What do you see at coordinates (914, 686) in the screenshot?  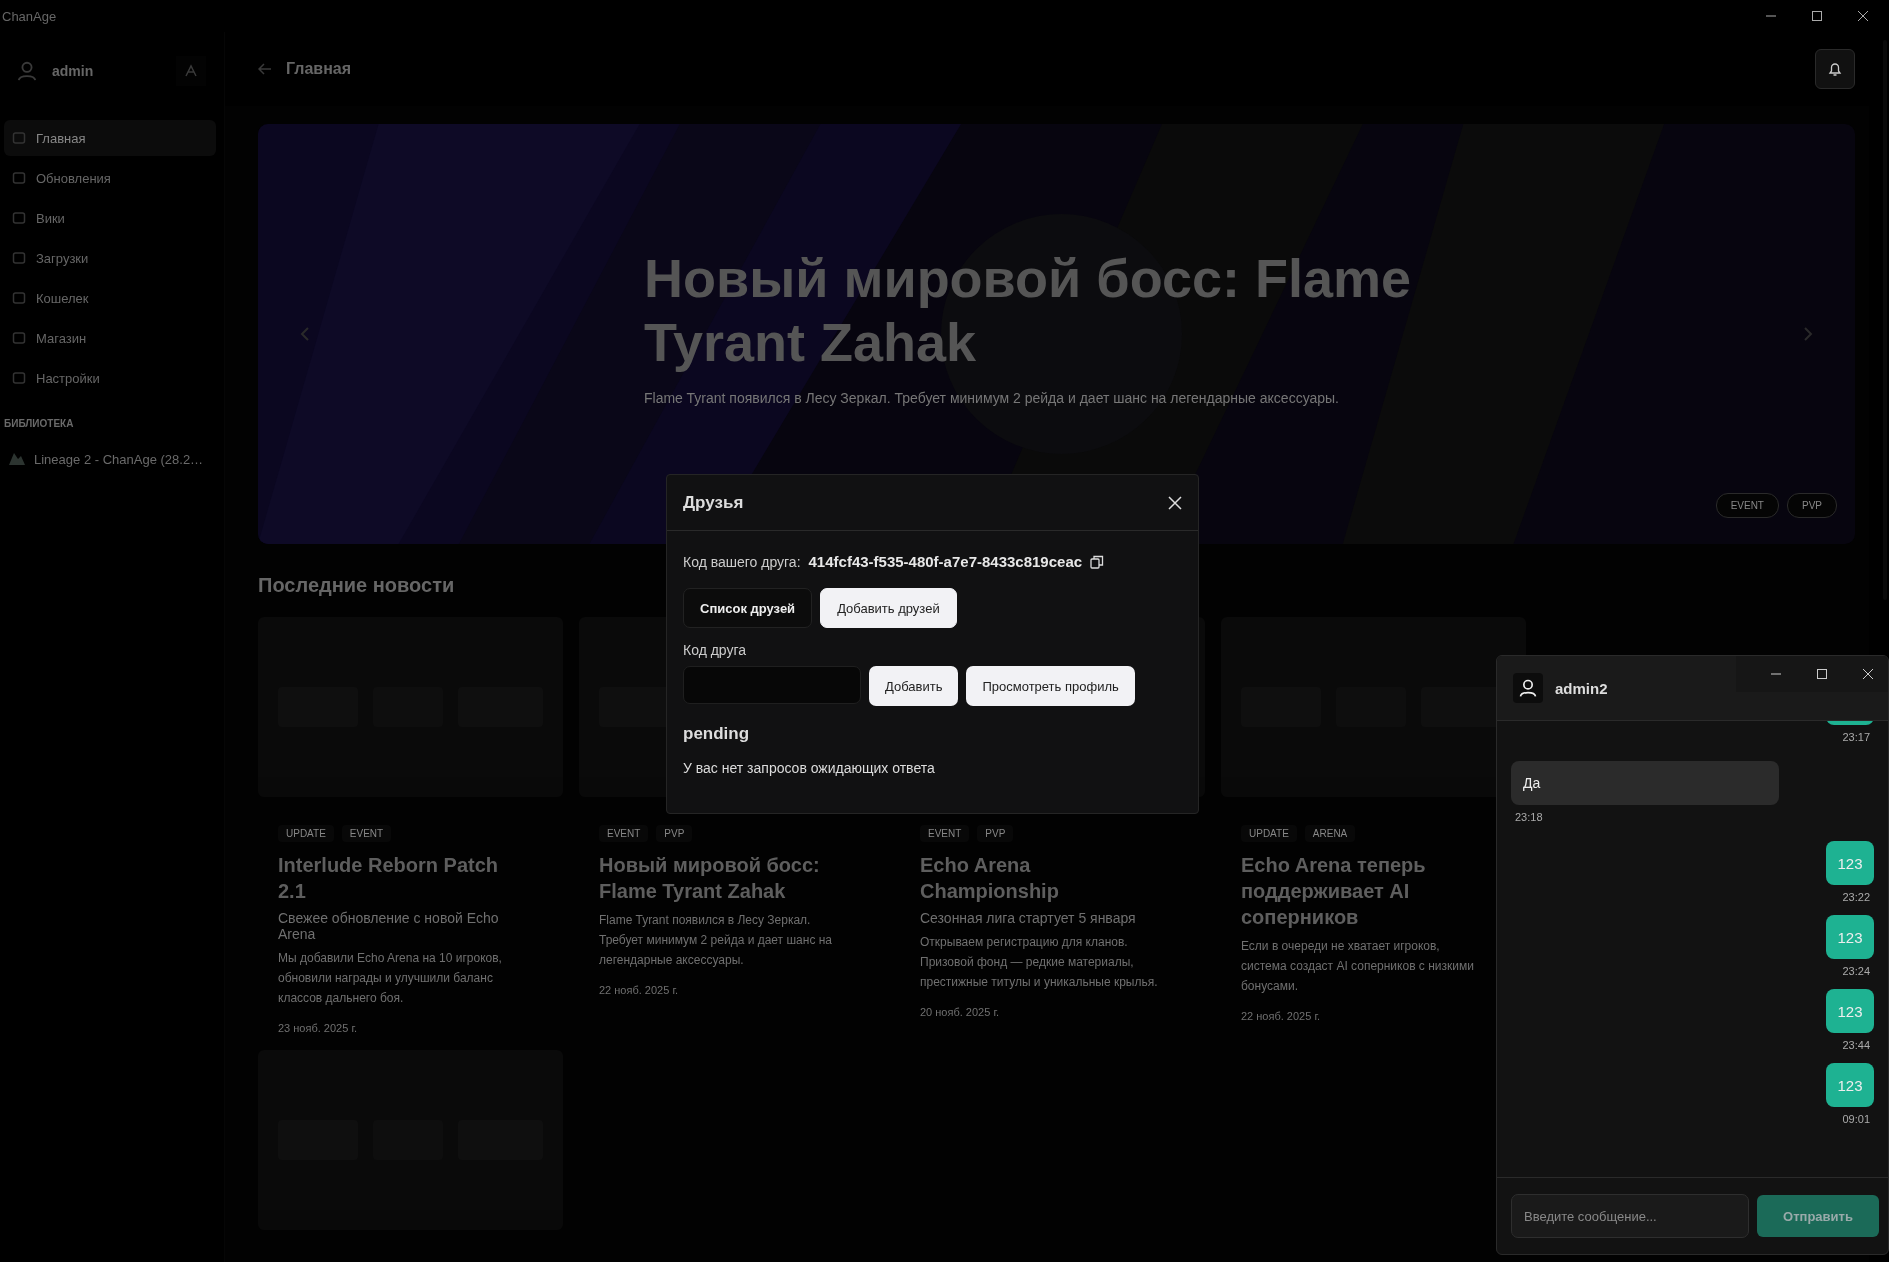 I see `add-button: Добавить` at bounding box center [914, 686].